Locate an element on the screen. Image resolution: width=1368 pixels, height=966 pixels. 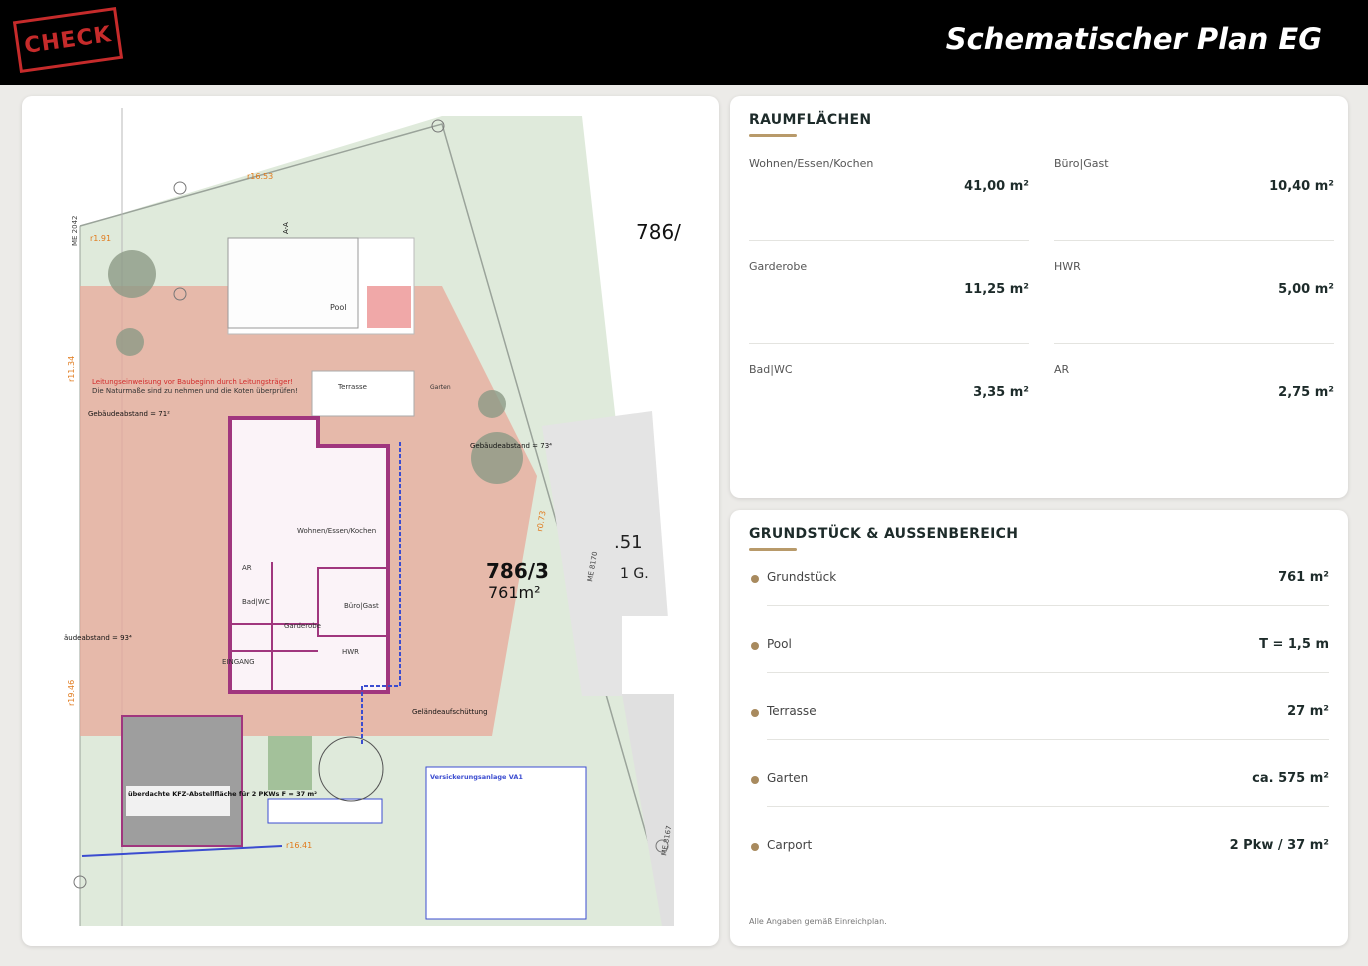
property-title: GRUNDSTÜCK & AUSSENBEREICH is located at coordinates (884, 534).